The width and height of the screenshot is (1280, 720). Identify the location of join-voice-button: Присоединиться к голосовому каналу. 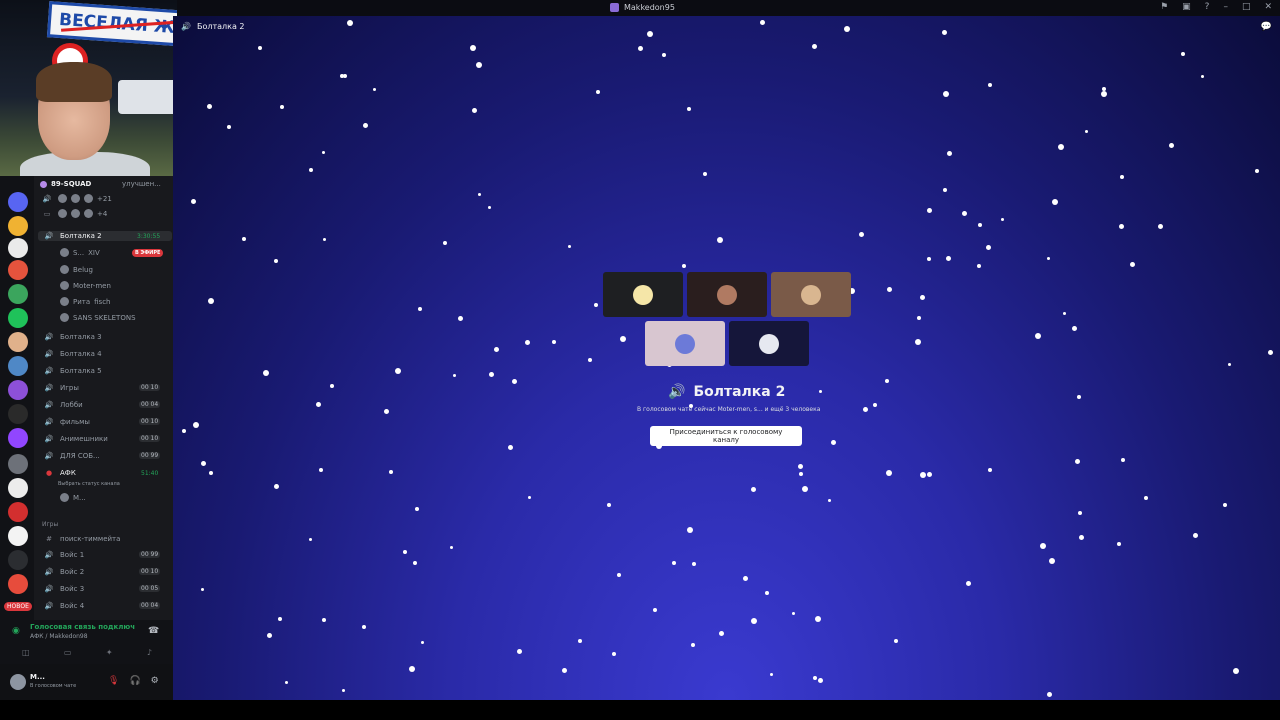
(726, 436).